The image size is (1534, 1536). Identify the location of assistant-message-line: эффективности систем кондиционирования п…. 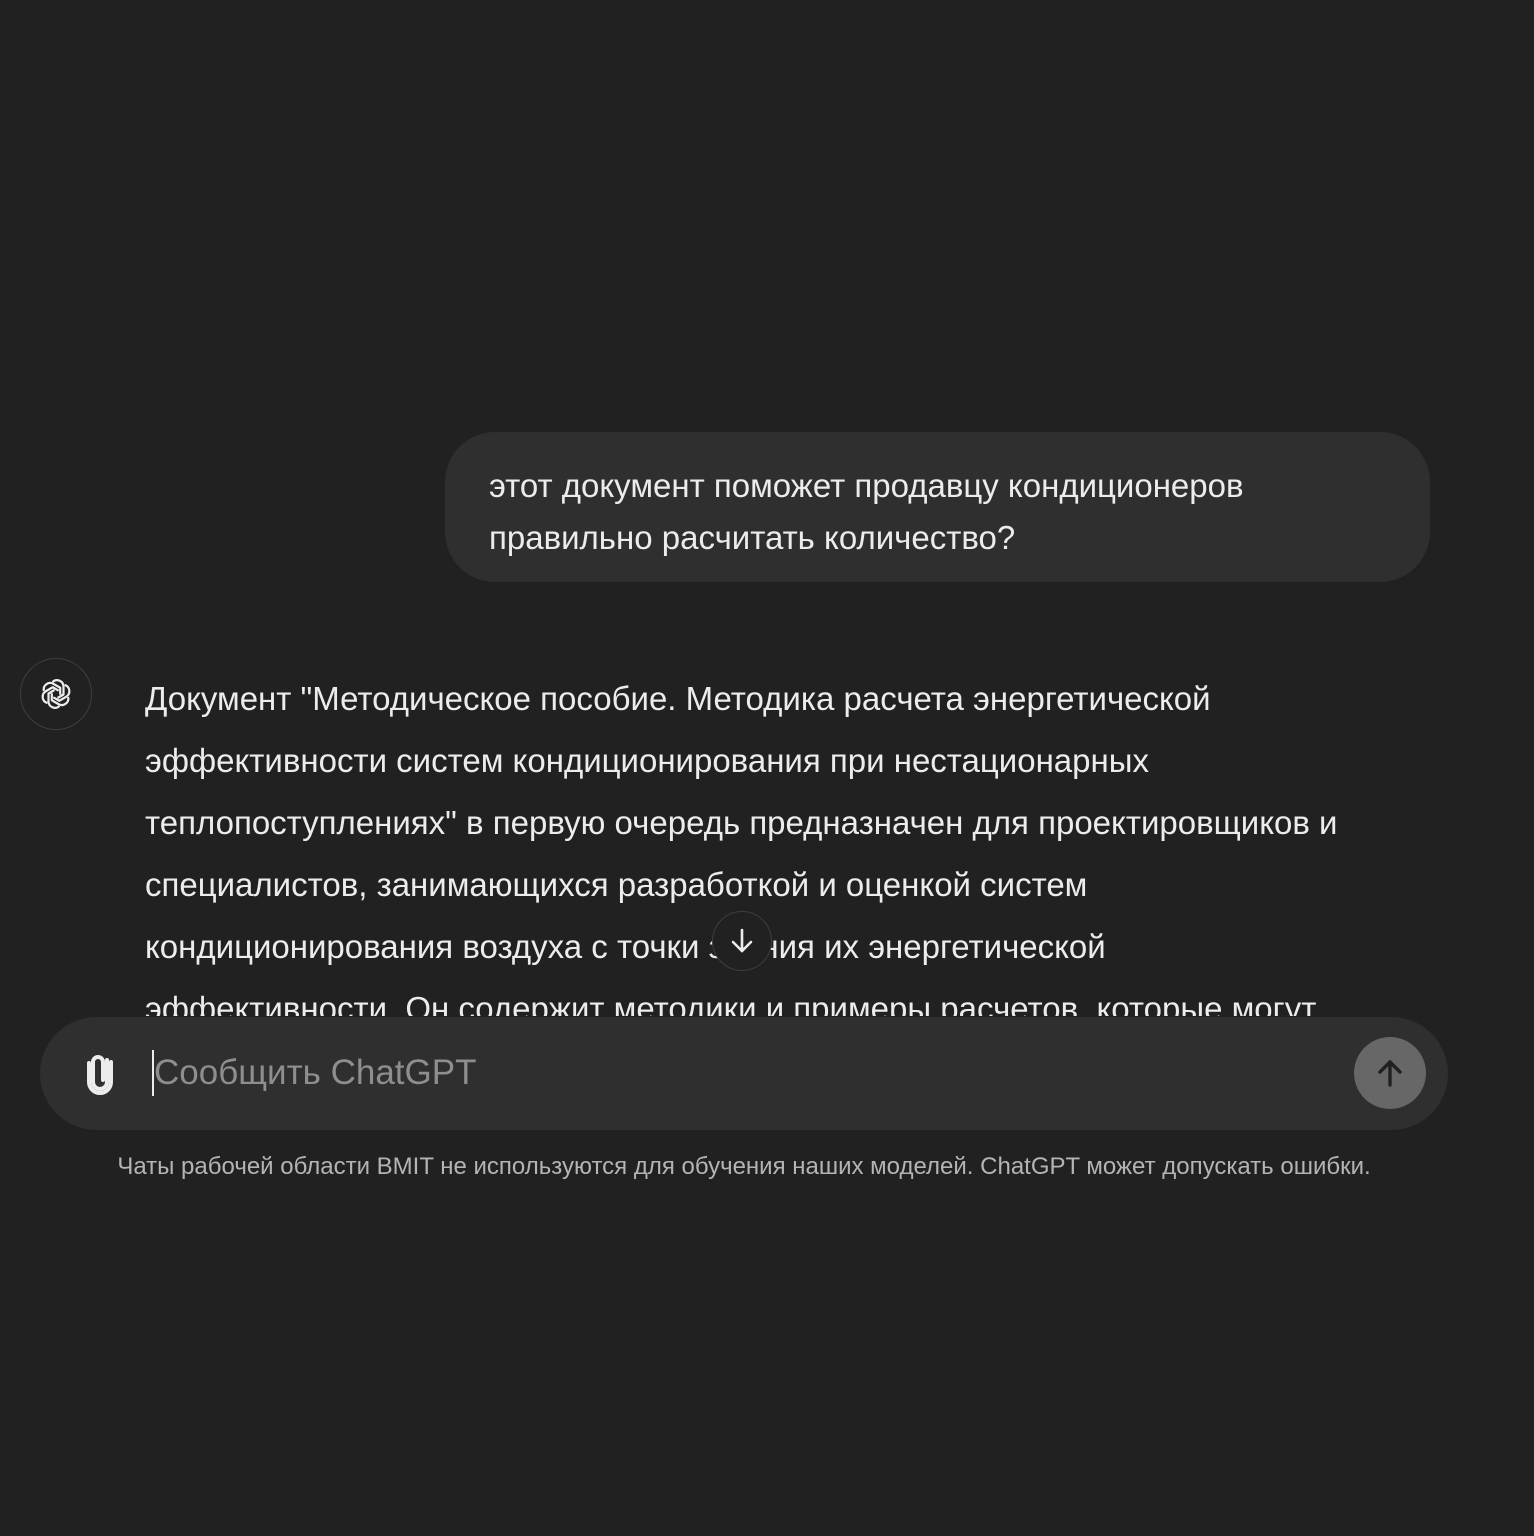
(647, 760).